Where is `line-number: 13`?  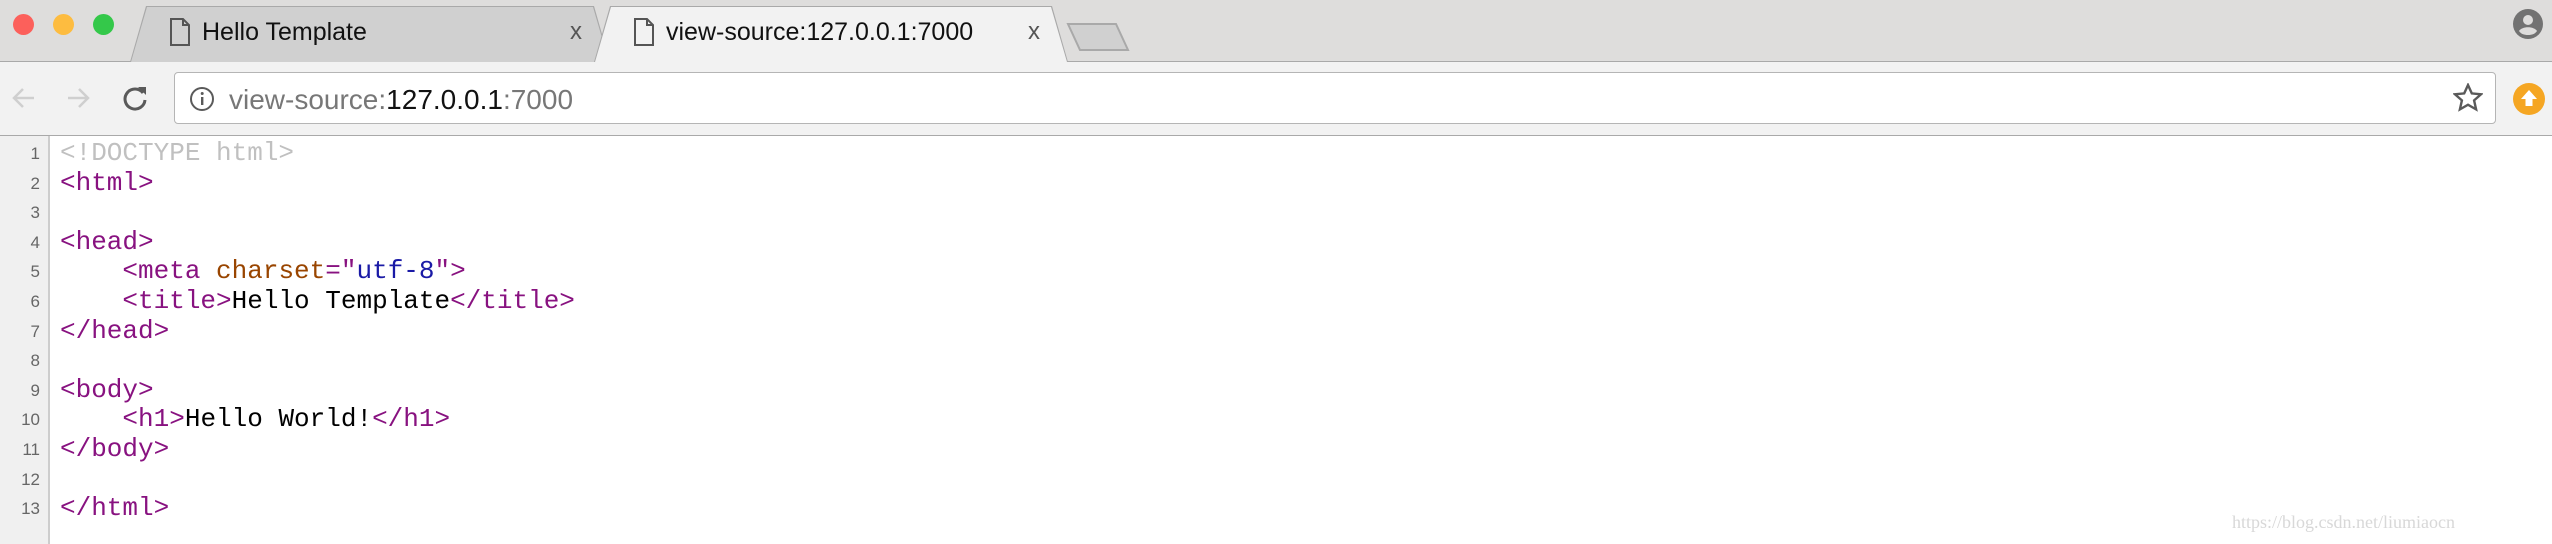 line-number: 13 is located at coordinates (30, 509).